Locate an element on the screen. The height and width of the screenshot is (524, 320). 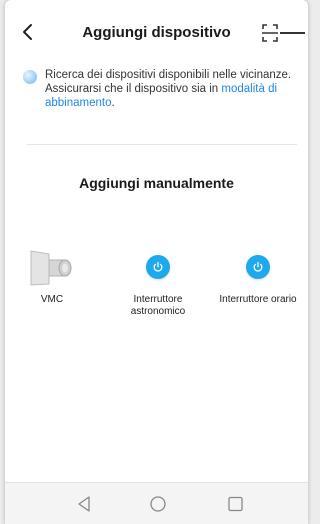
circle-home-icon is located at coordinates (158, 504).